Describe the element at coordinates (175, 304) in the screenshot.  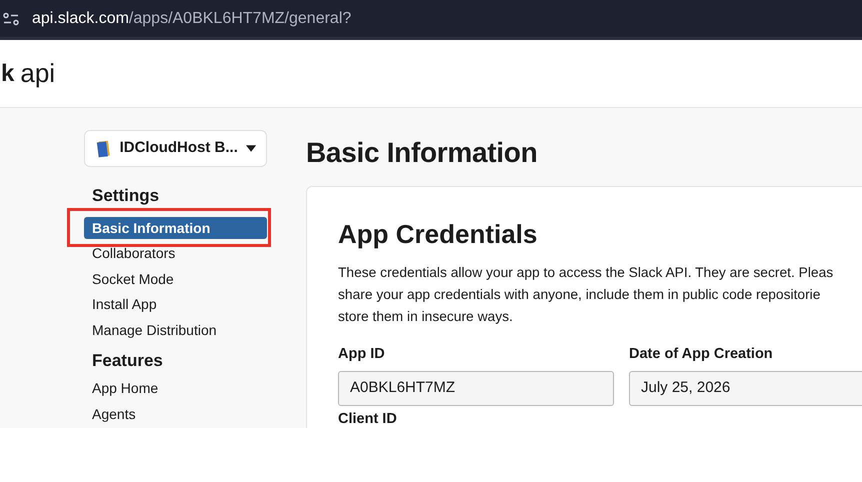
I see `nav-item: Install App` at that location.